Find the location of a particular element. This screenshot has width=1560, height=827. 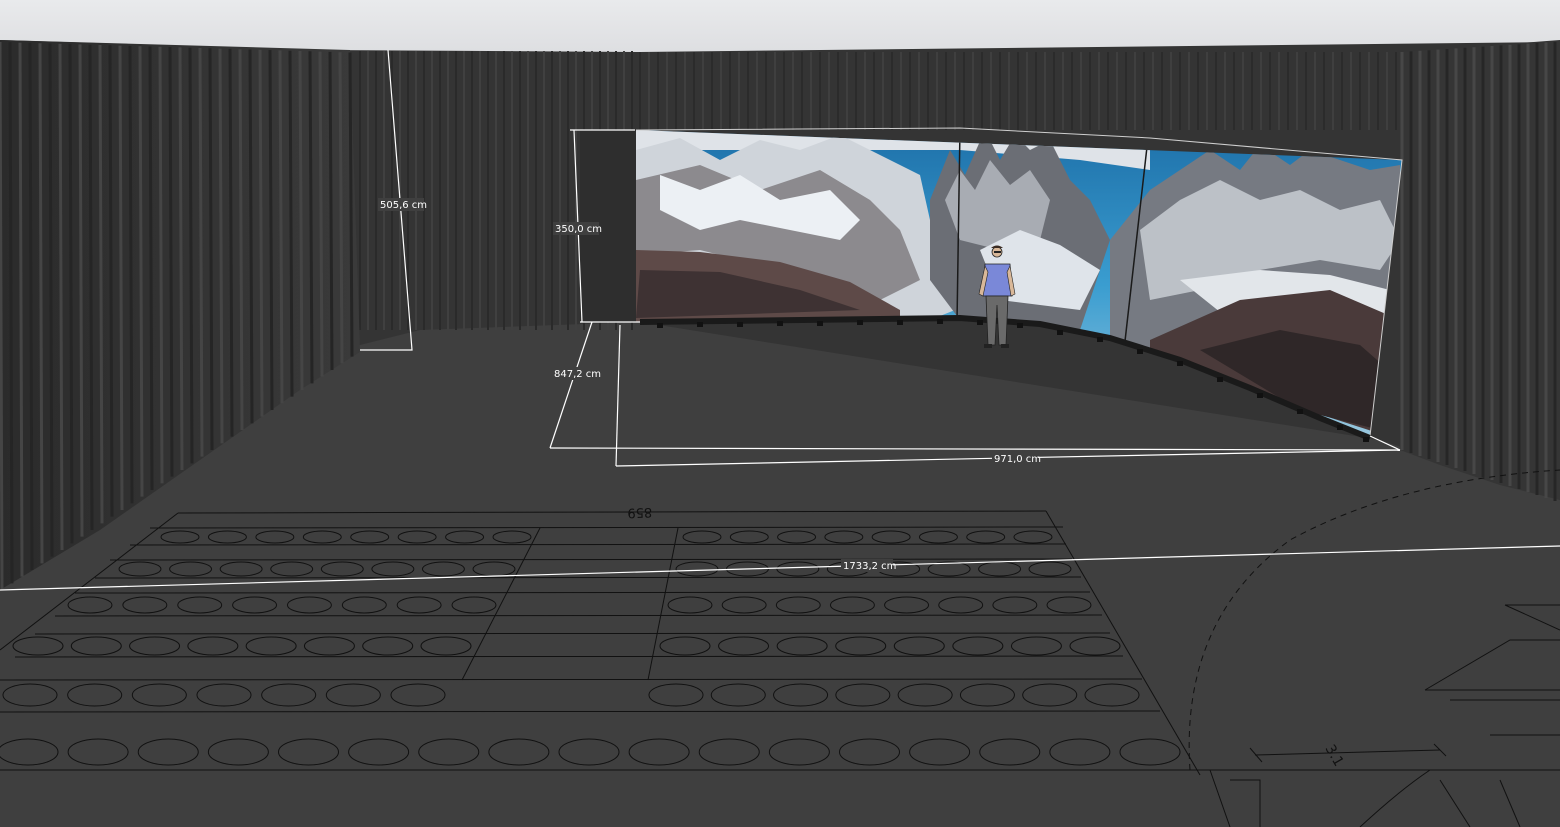

screen-height-label: 350,0 cm is located at coordinates (578, 229).